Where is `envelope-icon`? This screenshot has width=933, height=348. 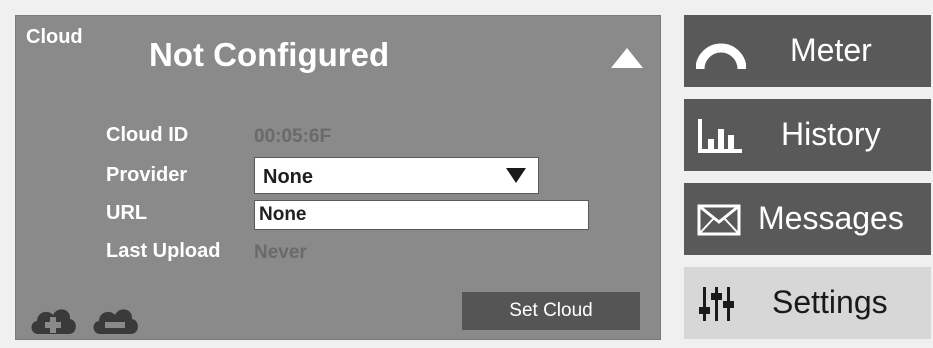
envelope-icon is located at coordinates (719, 220).